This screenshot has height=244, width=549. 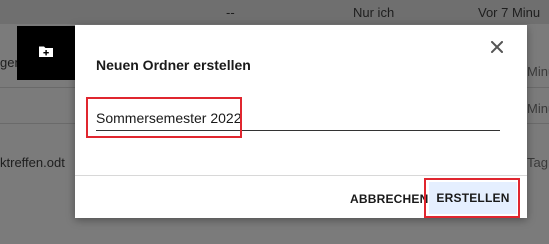 What do you see at coordinates (274, 12) in the screenshot?
I see `background-header-row` at bounding box center [274, 12].